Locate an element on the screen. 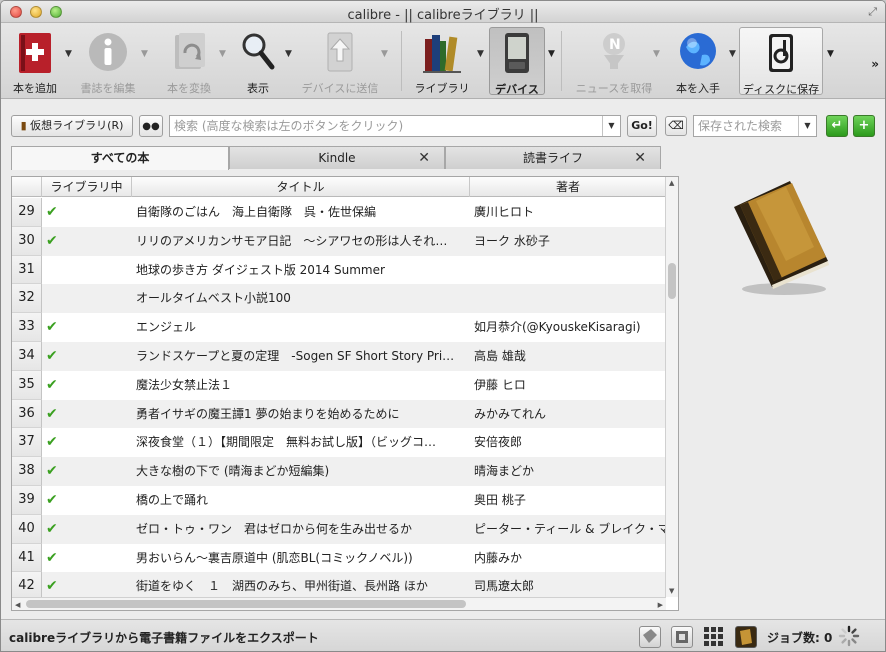 Image resolution: width=886 pixels, height=652 pixels. book-title-cell: 自衛隊のごはん 海上自衛隊 呉・佐世保編 is located at coordinates (302, 212).